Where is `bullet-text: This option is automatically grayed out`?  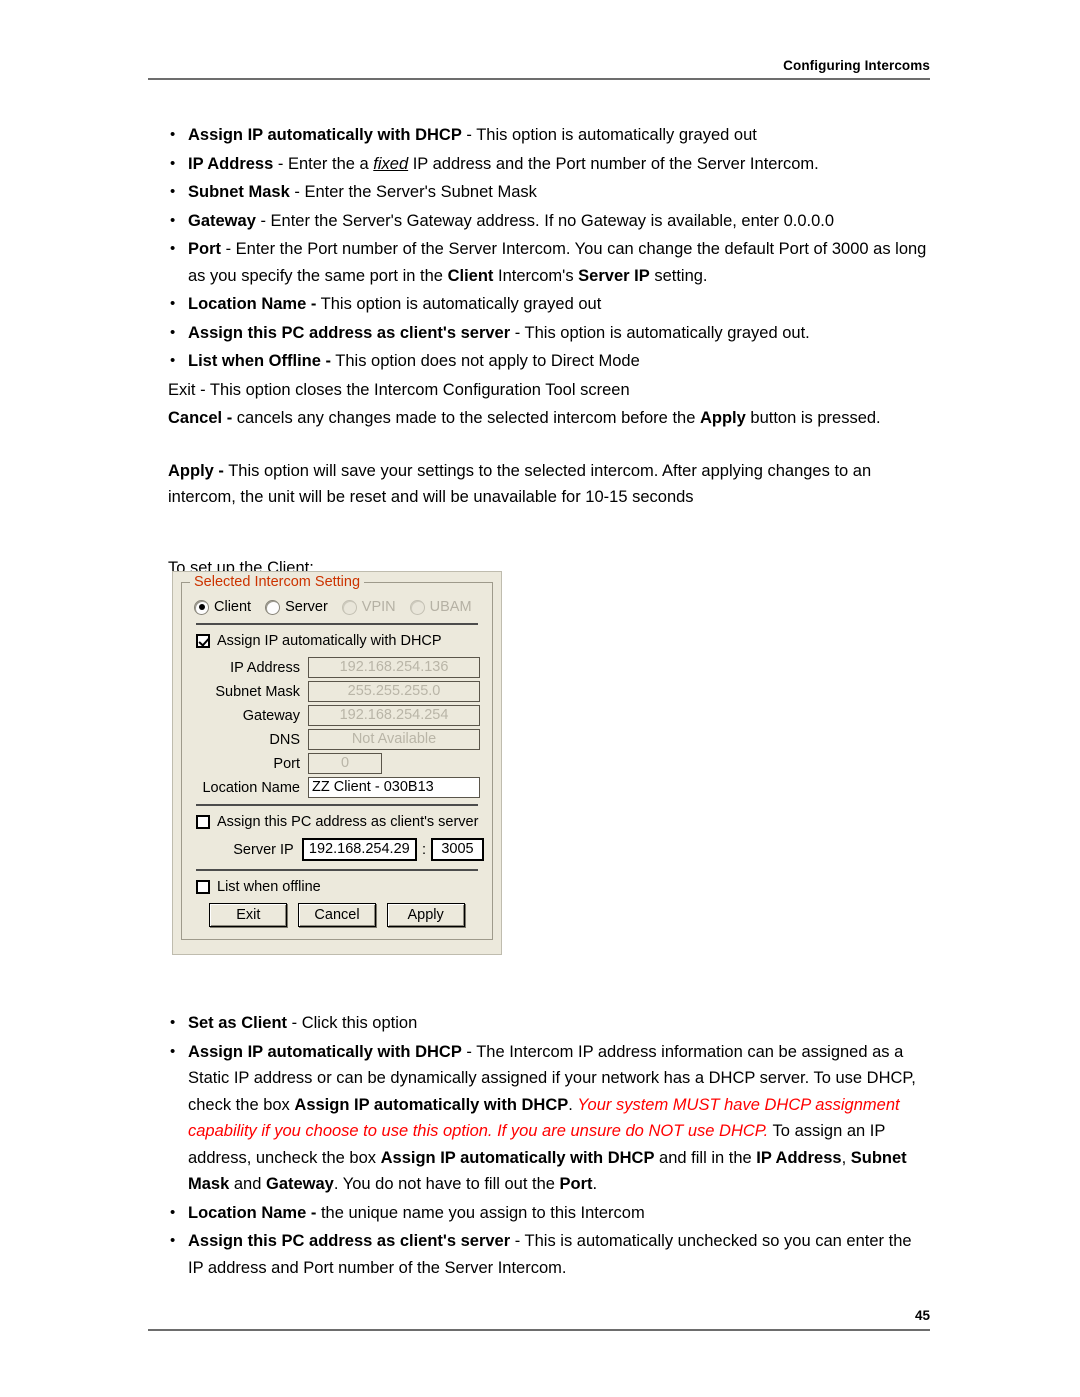 bullet-text: This option is automatically grayed out is located at coordinates (459, 304).